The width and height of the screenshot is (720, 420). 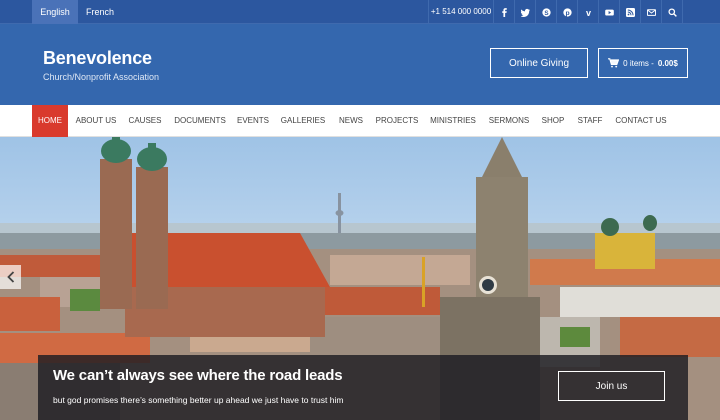 What do you see at coordinates (630, 12) in the screenshot?
I see `rss-icon` at bounding box center [630, 12].